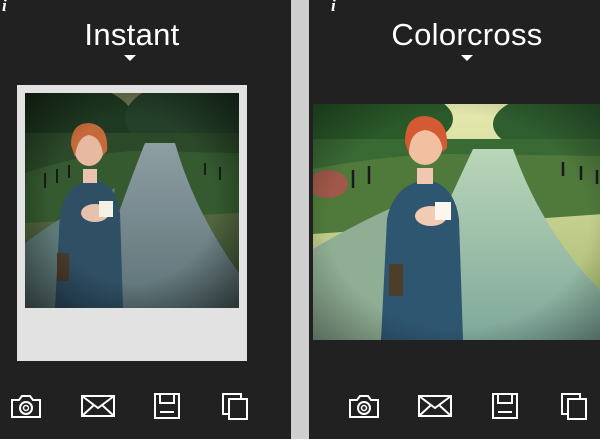 Image resolution: width=600 pixels, height=439 pixels. What do you see at coordinates (458, 35) in the screenshot?
I see `filter-title: Colorcross` at bounding box center [458, 35].